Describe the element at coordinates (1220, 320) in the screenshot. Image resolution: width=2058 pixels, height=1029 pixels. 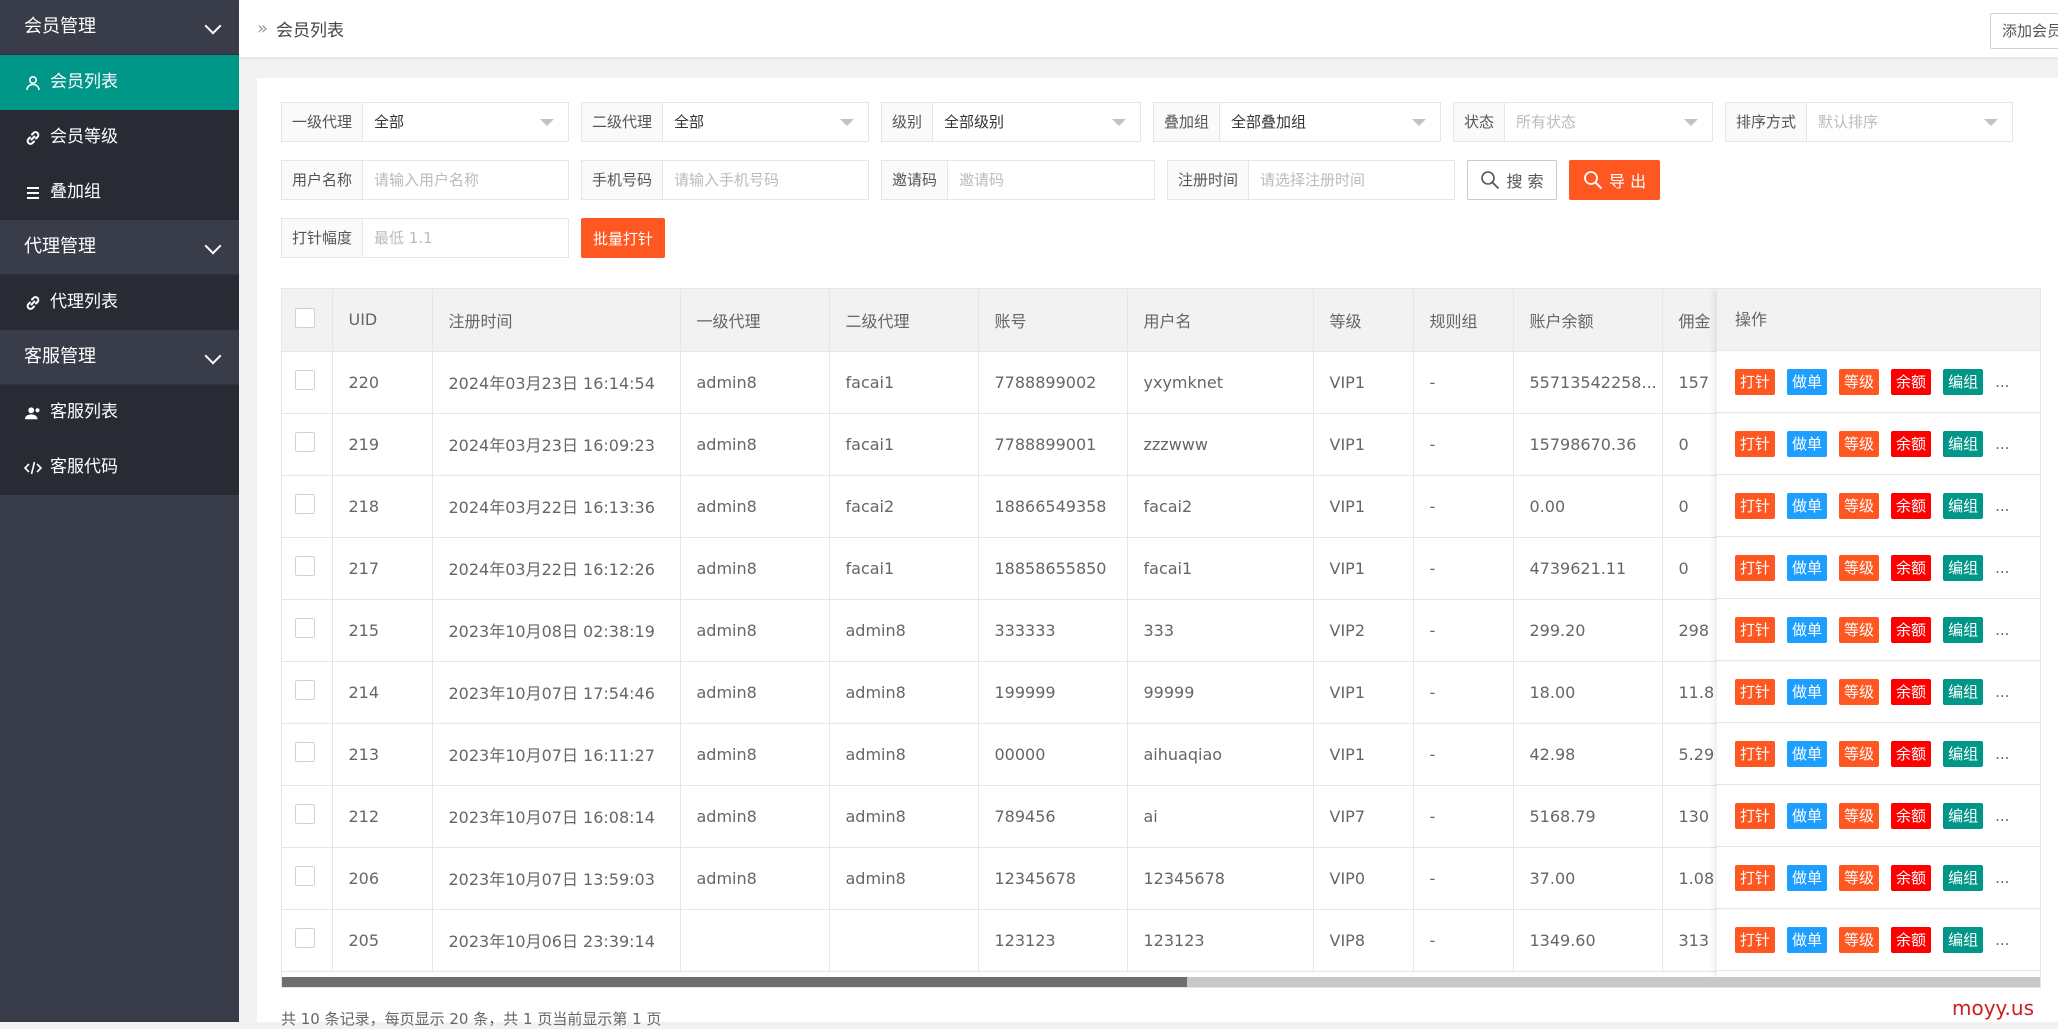
I see `column-header: 用户名` at that location.